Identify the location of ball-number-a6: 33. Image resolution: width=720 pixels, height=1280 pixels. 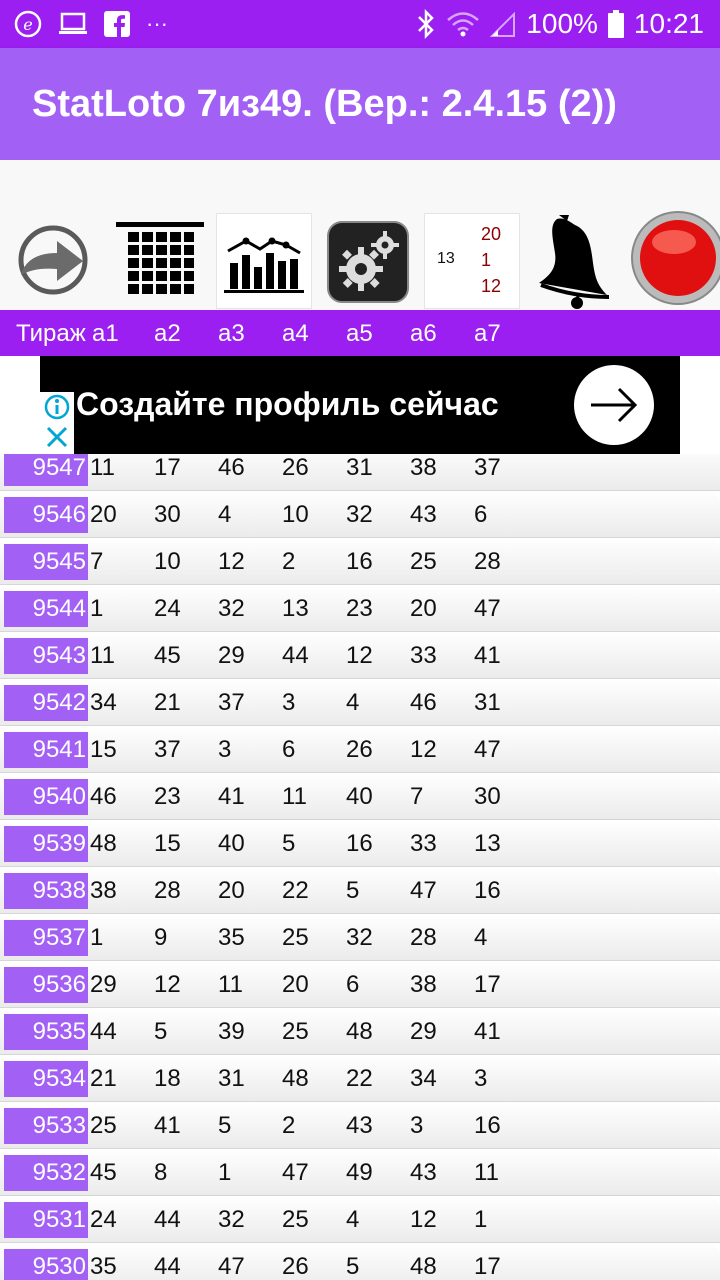
(423, 655).